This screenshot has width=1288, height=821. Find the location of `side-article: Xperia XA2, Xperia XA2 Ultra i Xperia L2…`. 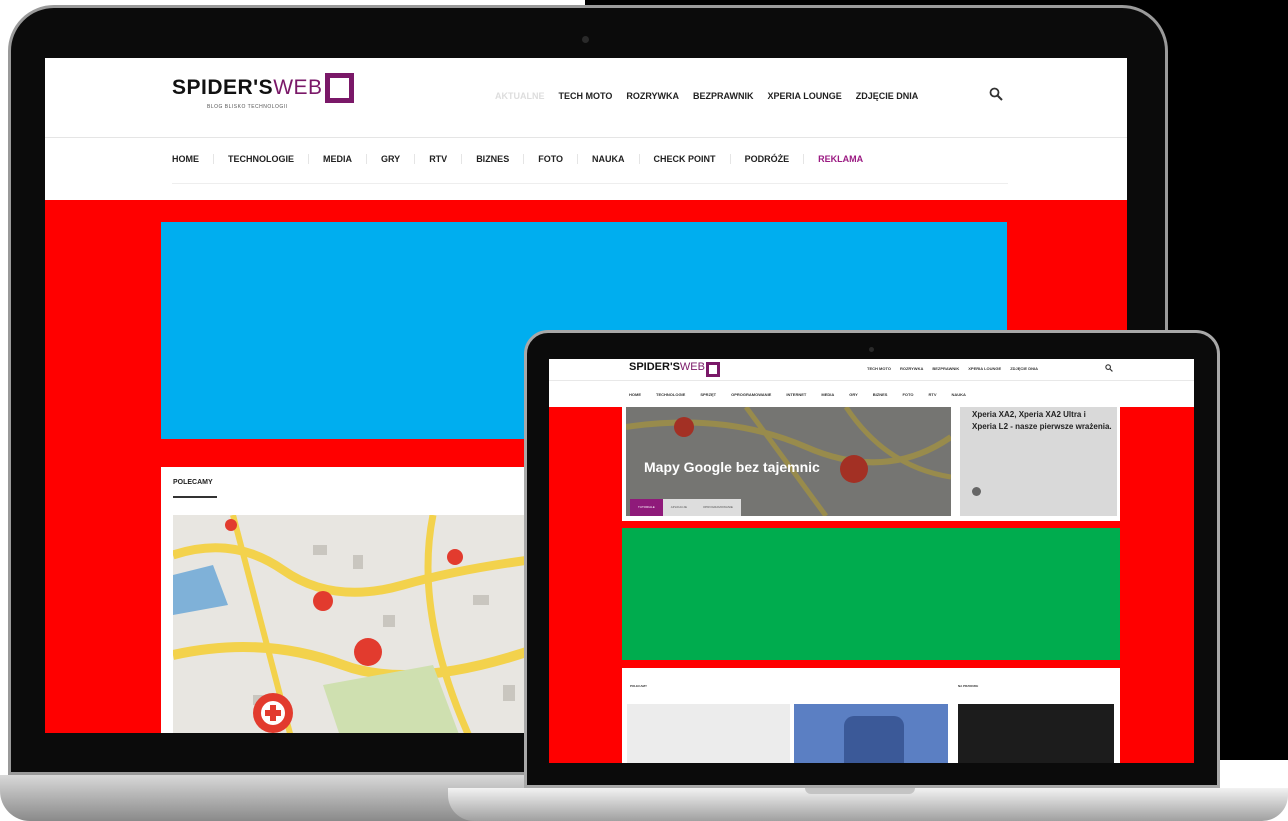

side-article: Xperia XA2, Xperia XA2 Ultra i Xperia L2… is located at coordinates (1038, 461).